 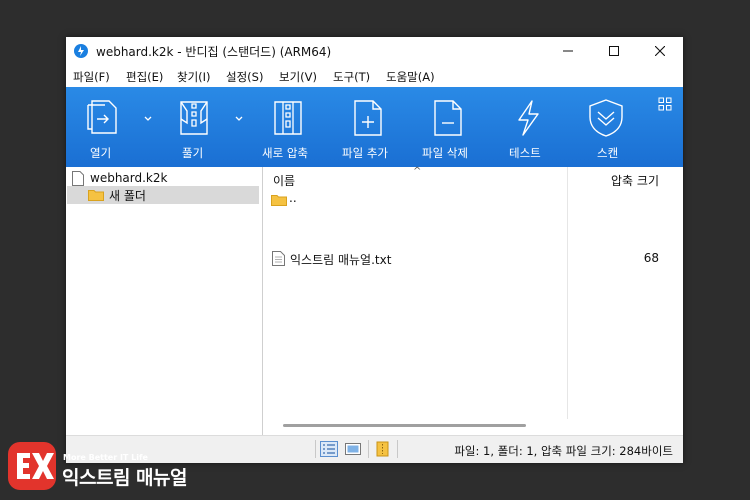 I want to click on test-button: 테스트, so click(x=528, y=127).